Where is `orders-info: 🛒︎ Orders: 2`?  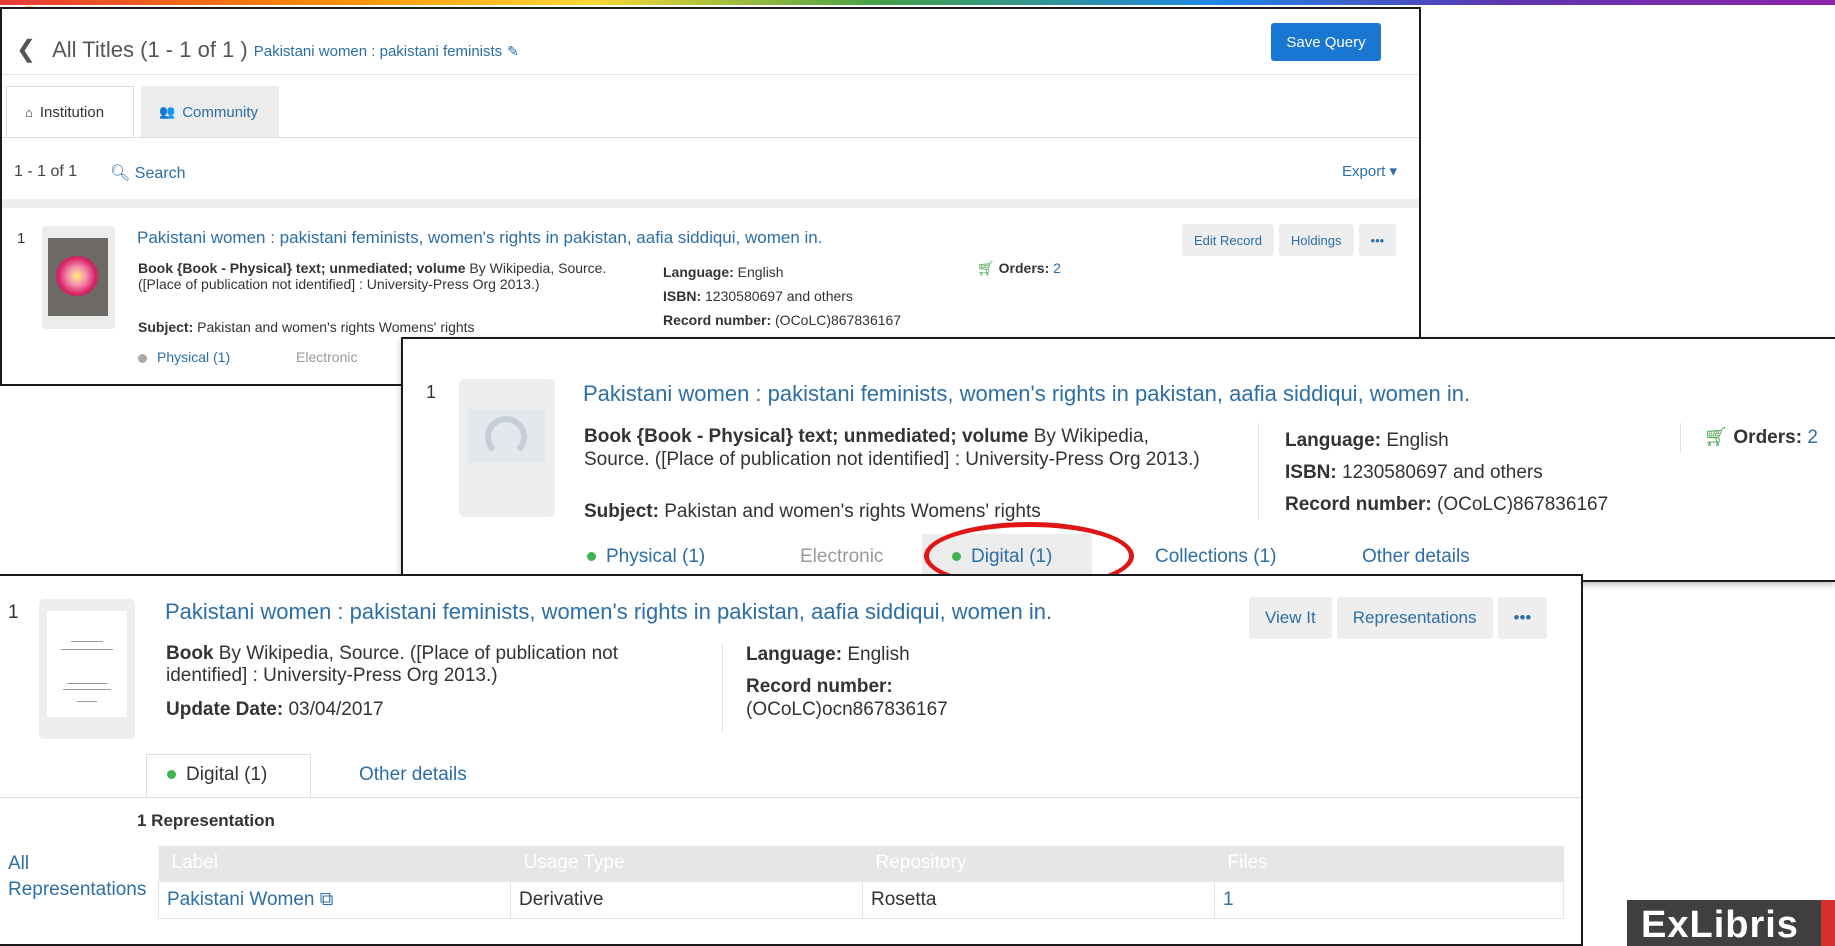
orders-info: 🛒︎ Orders: 2 is located at coordinates (1761, 437).